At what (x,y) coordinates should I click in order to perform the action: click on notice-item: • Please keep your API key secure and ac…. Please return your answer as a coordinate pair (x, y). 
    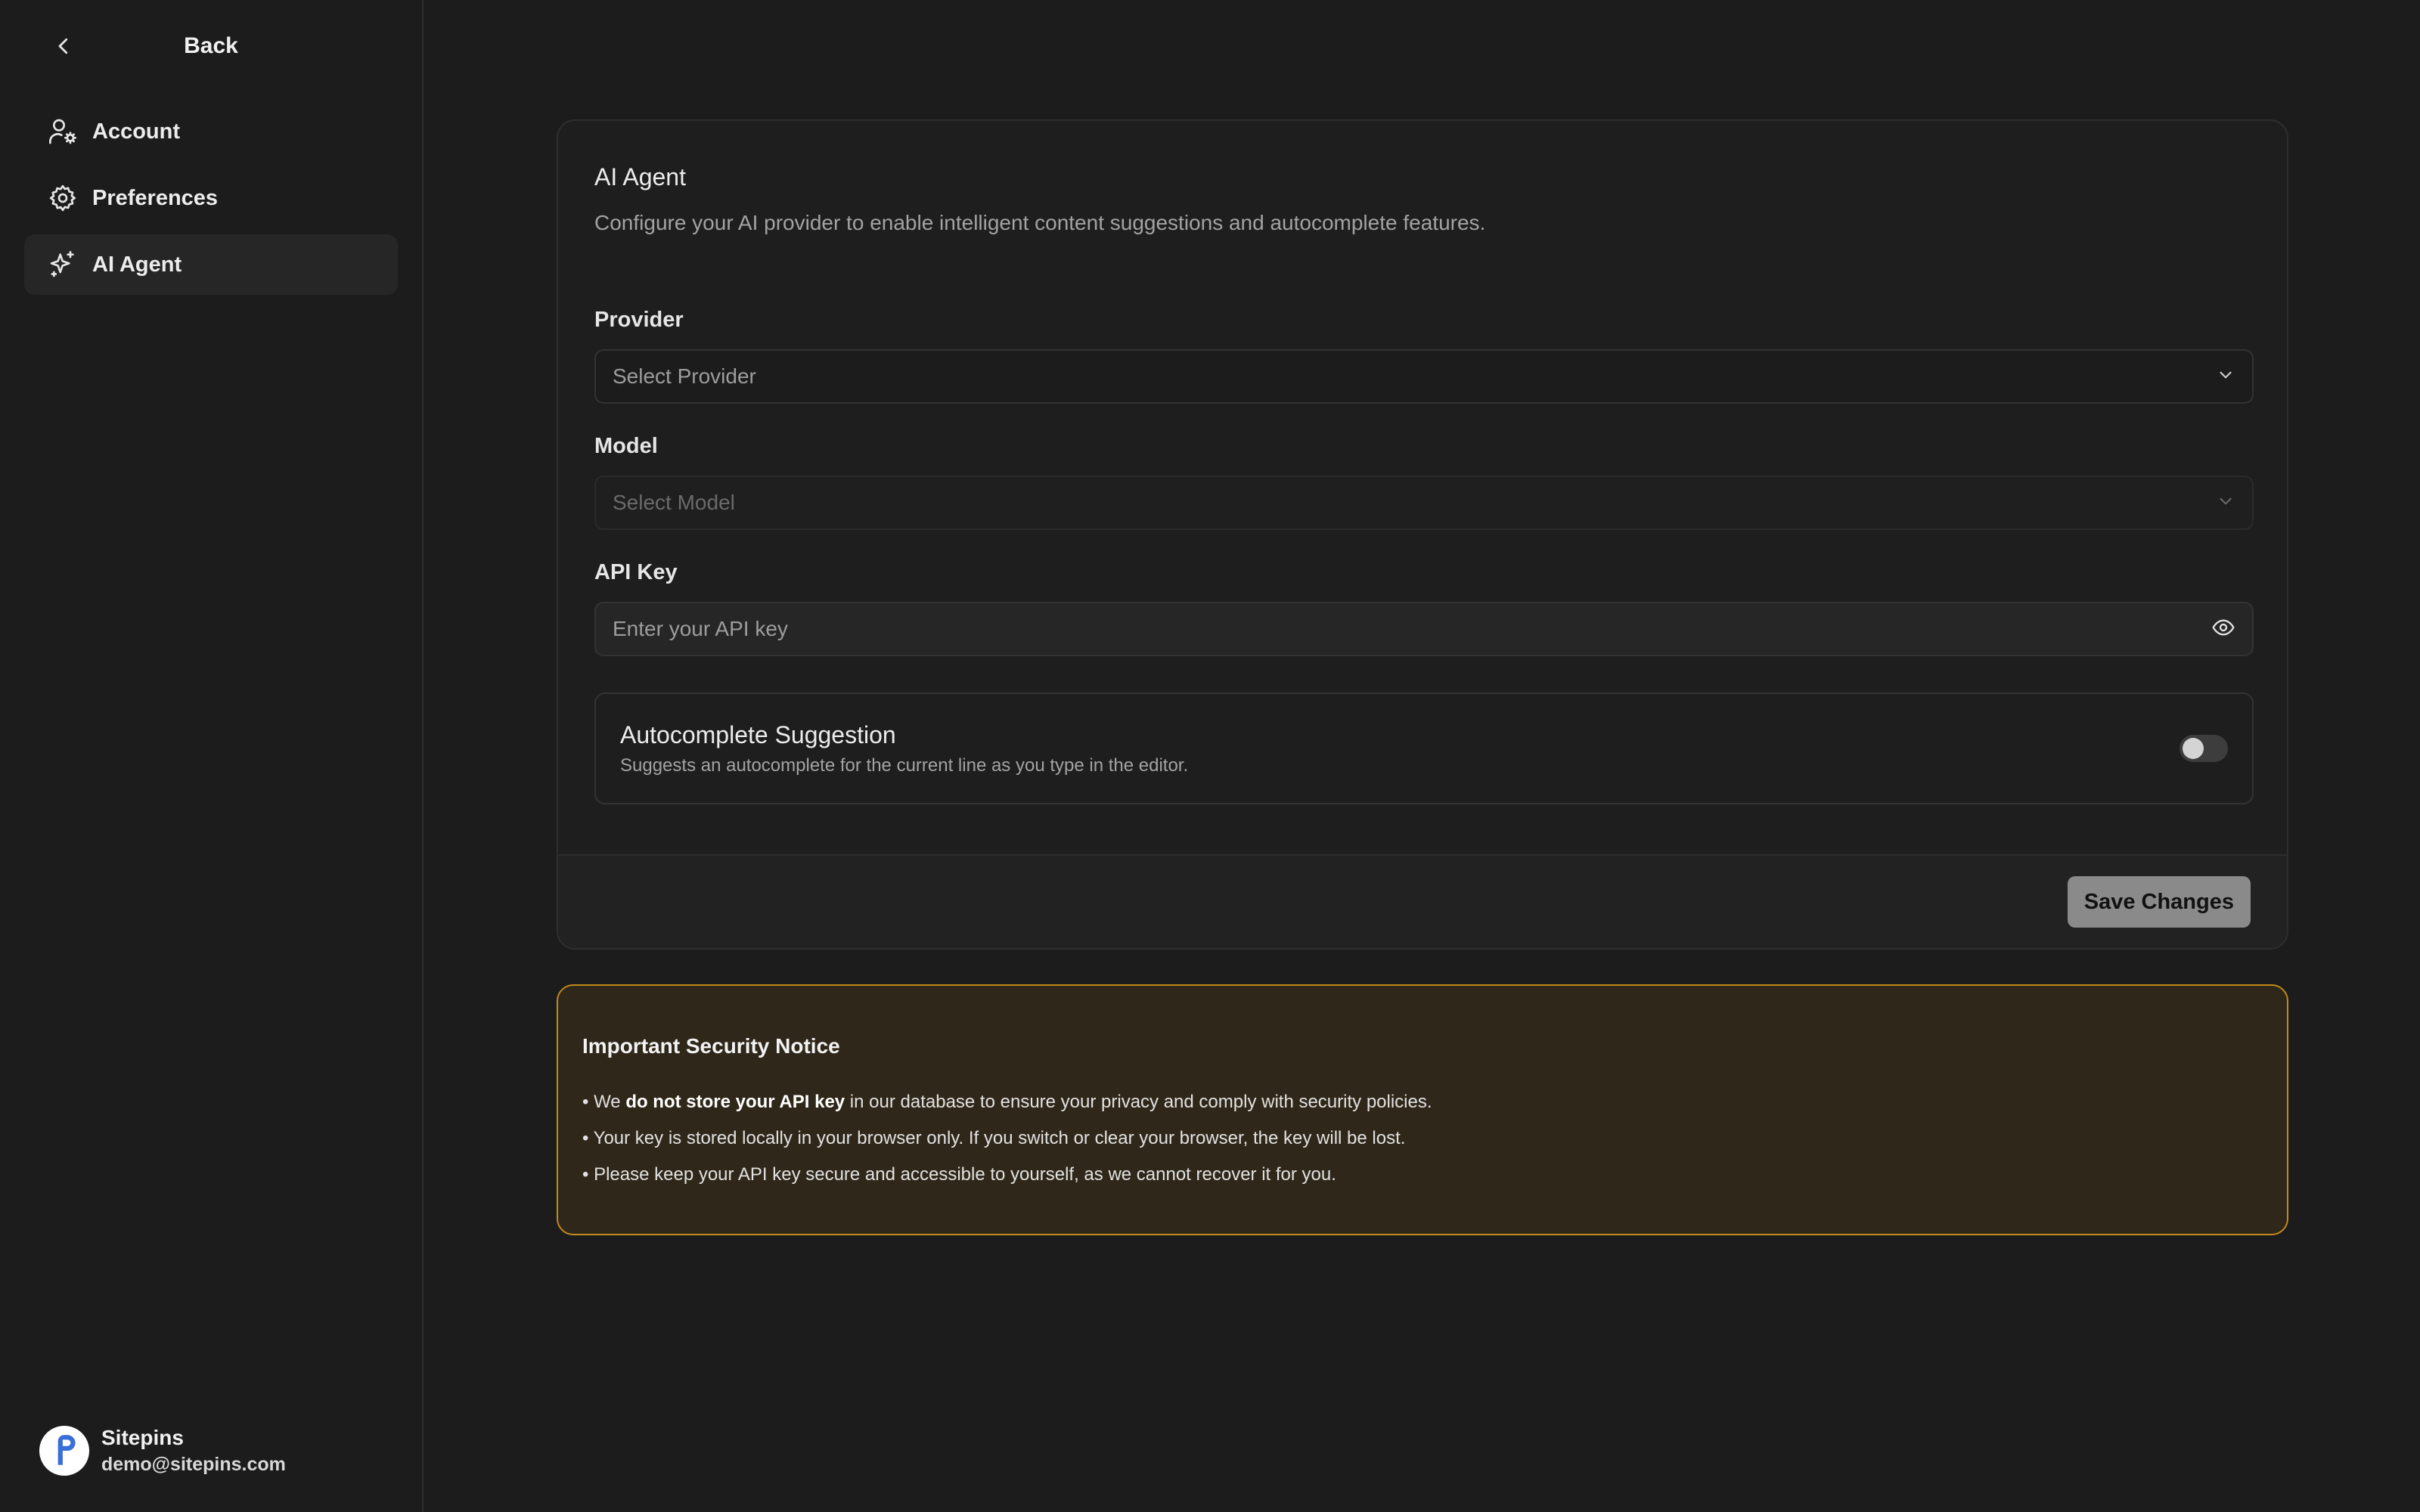
    Looking at the image, I should click on (959, 1174).